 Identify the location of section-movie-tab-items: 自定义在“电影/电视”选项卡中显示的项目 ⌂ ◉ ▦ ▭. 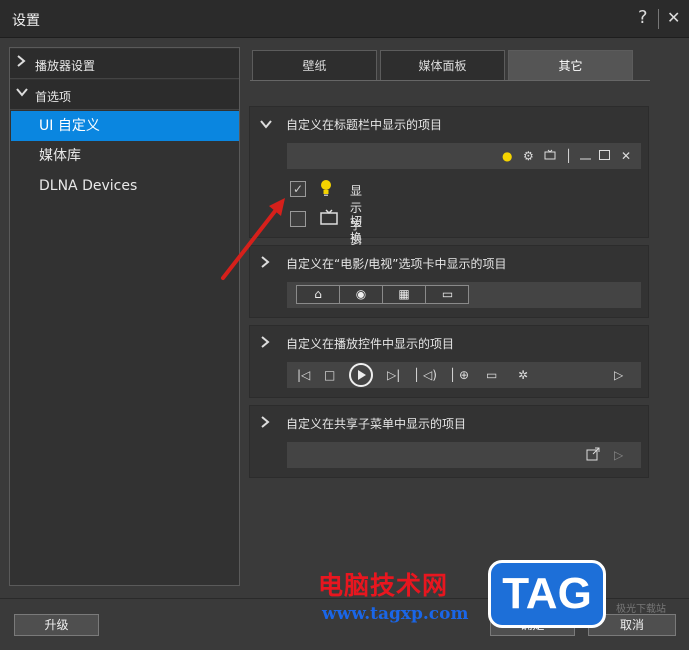
(449, 281).